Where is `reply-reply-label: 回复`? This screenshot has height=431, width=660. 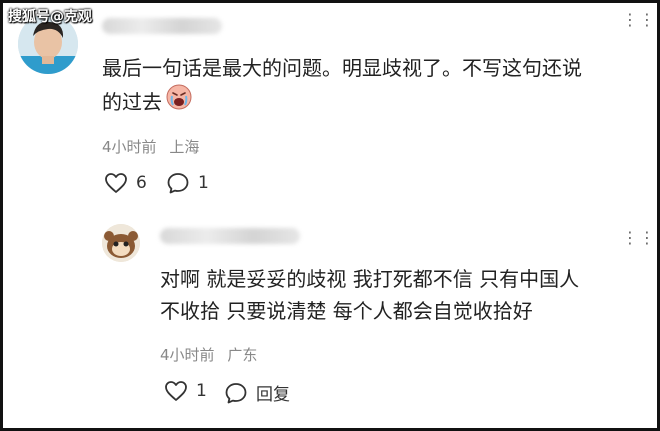
reply-reply-label: 回复 is located at coordinates (273, 395).